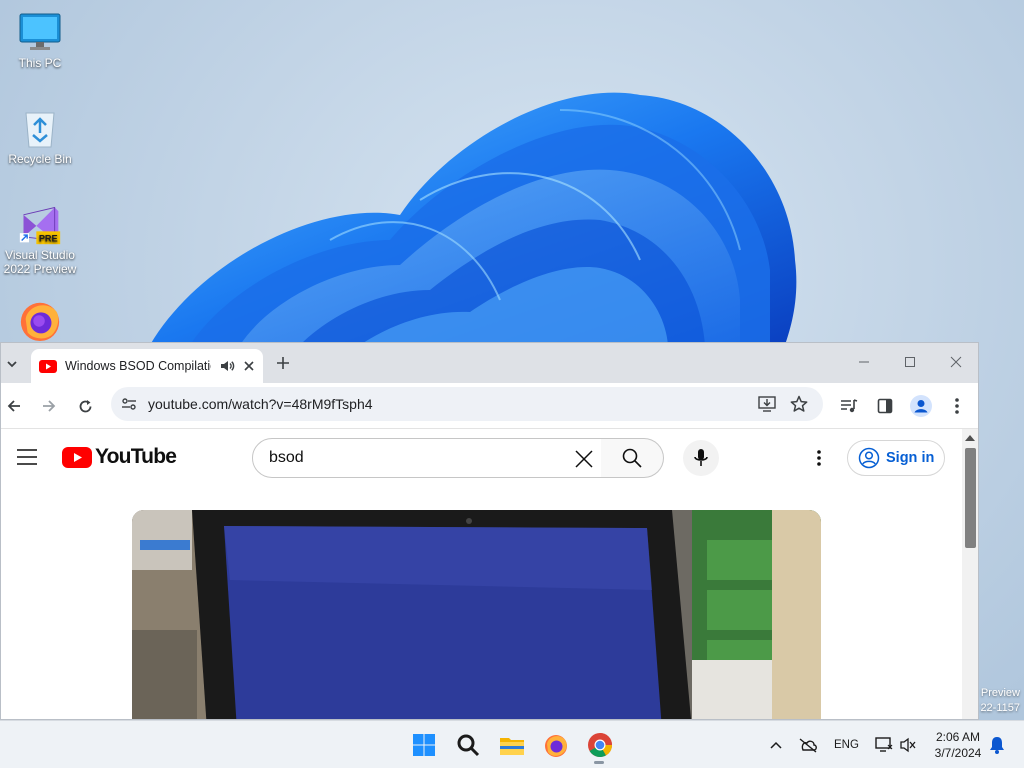 Image resolution: width=1024 pixels, height=768 pixels. What do you see at coordinates (48, 238) in the screenshot?
I see `pre-badge: PRE` at bounding box center [48, 238].